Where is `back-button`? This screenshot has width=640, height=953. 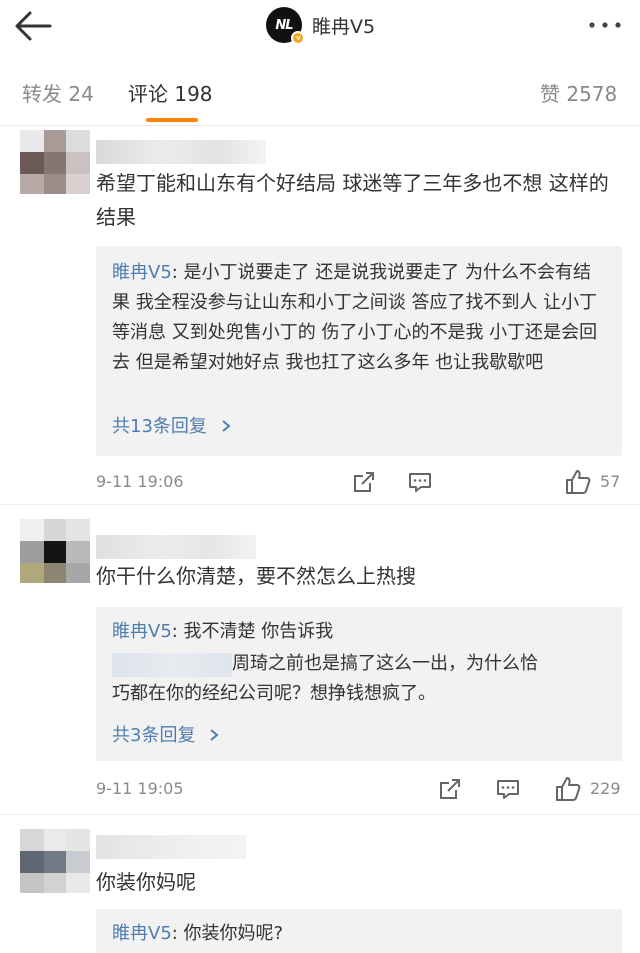
back-button is located at coordinates (34, 26).